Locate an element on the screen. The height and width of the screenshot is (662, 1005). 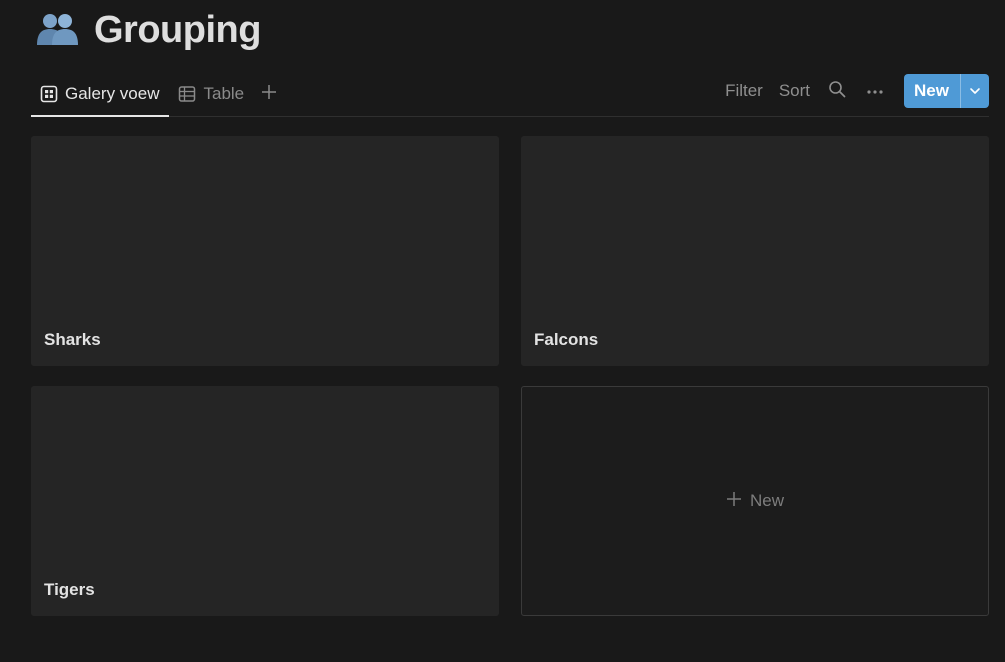
tab-label: Table is located at coordinates (224, 93).